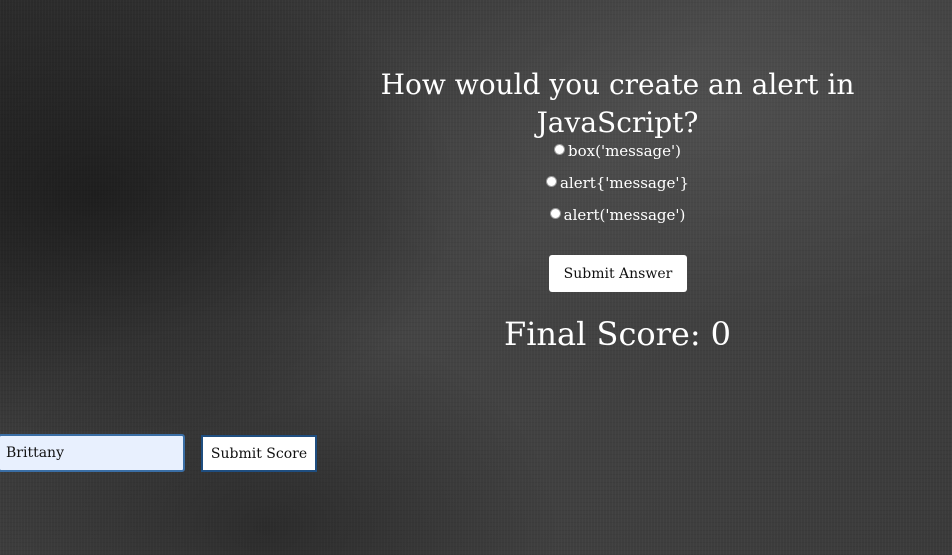  I want to click on answer-choice: box('message'), so click(617, 151).